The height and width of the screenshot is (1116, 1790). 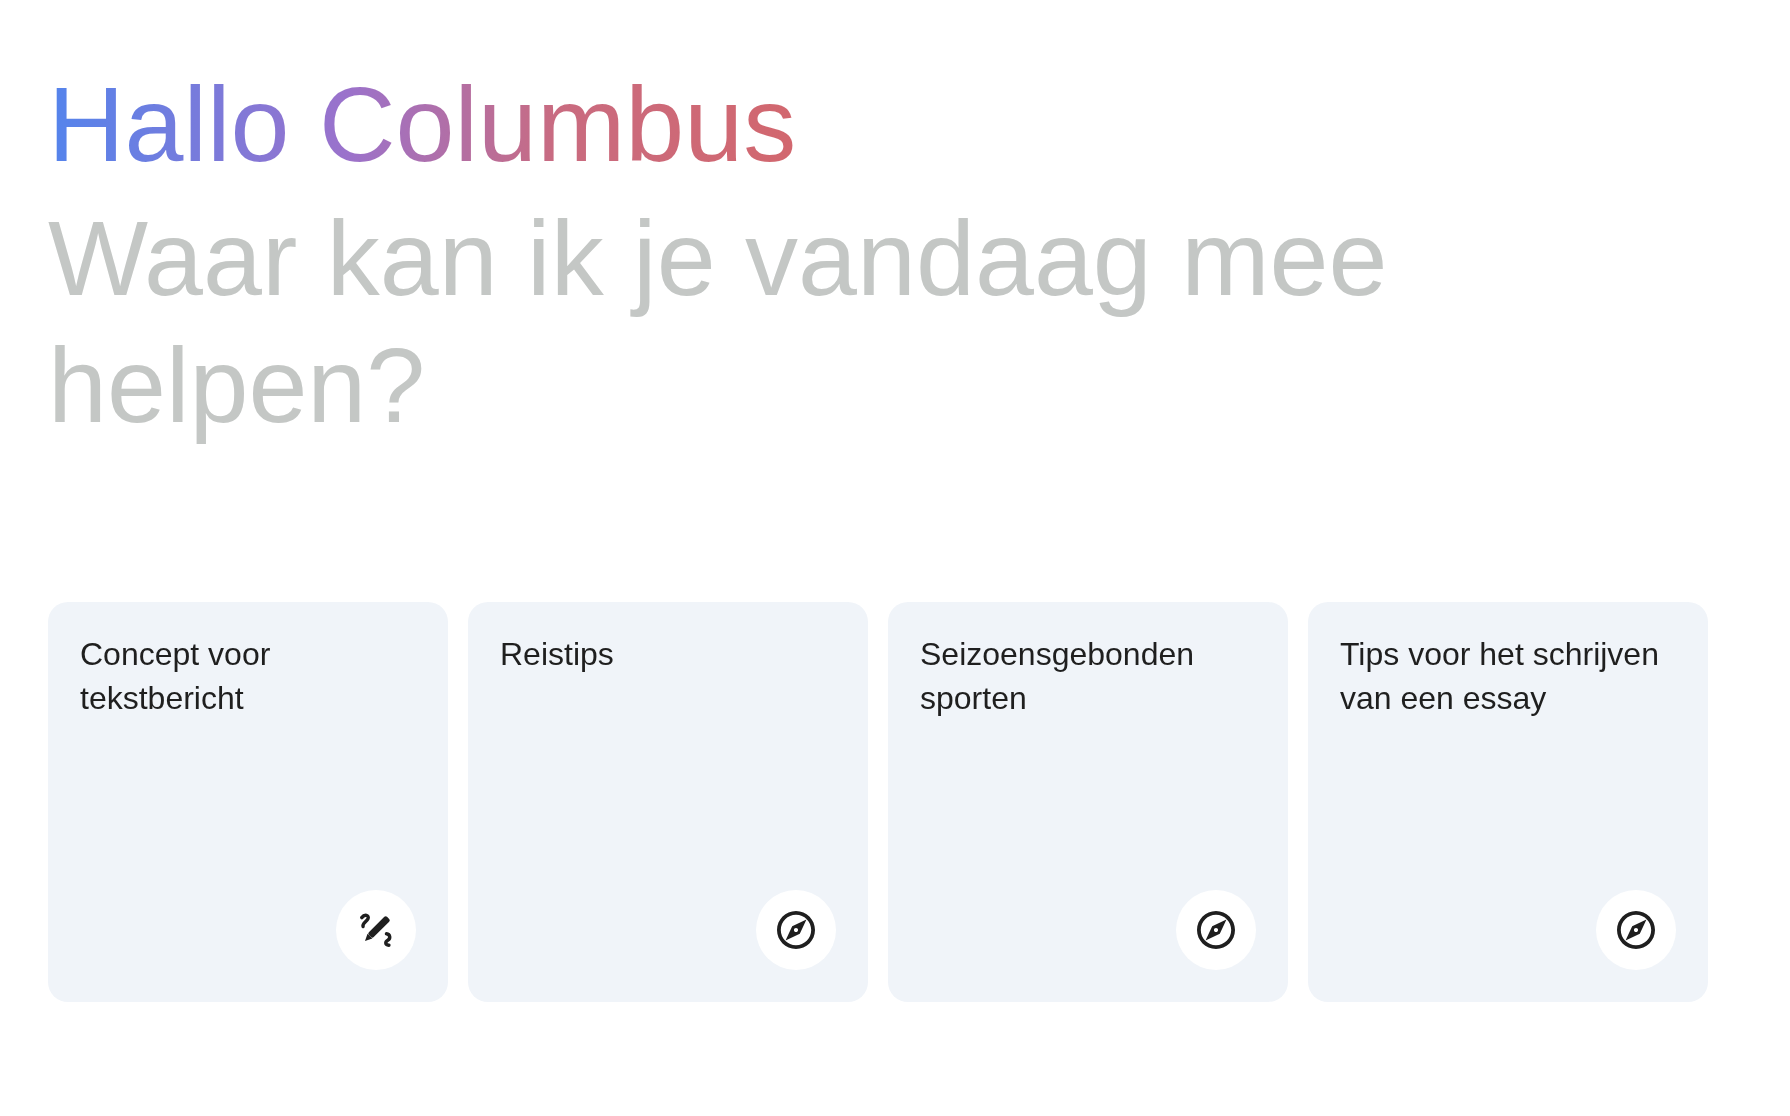 I want to click on suggestion-card: Seizoensgebonden sporten, so click(x=1088, y=802).